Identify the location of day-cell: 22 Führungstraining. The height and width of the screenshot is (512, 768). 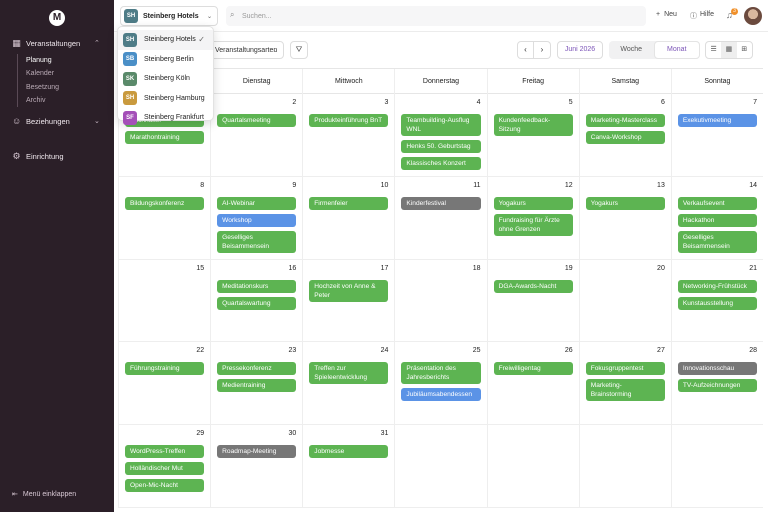
(164, 384).